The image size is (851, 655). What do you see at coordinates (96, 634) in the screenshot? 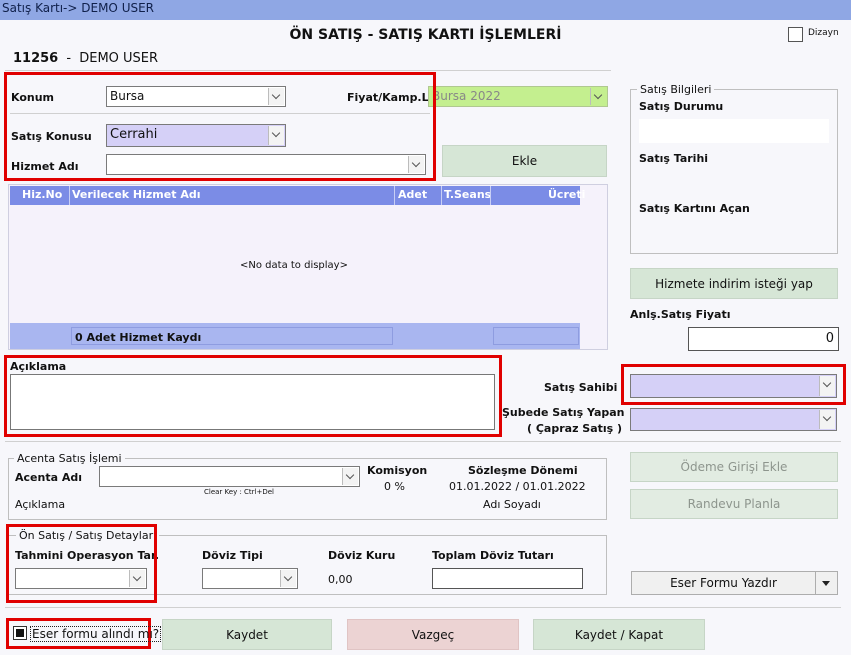
I see `eser-checkbox-label: Eser formu alındı mı?` at bounding box center [96, 634].